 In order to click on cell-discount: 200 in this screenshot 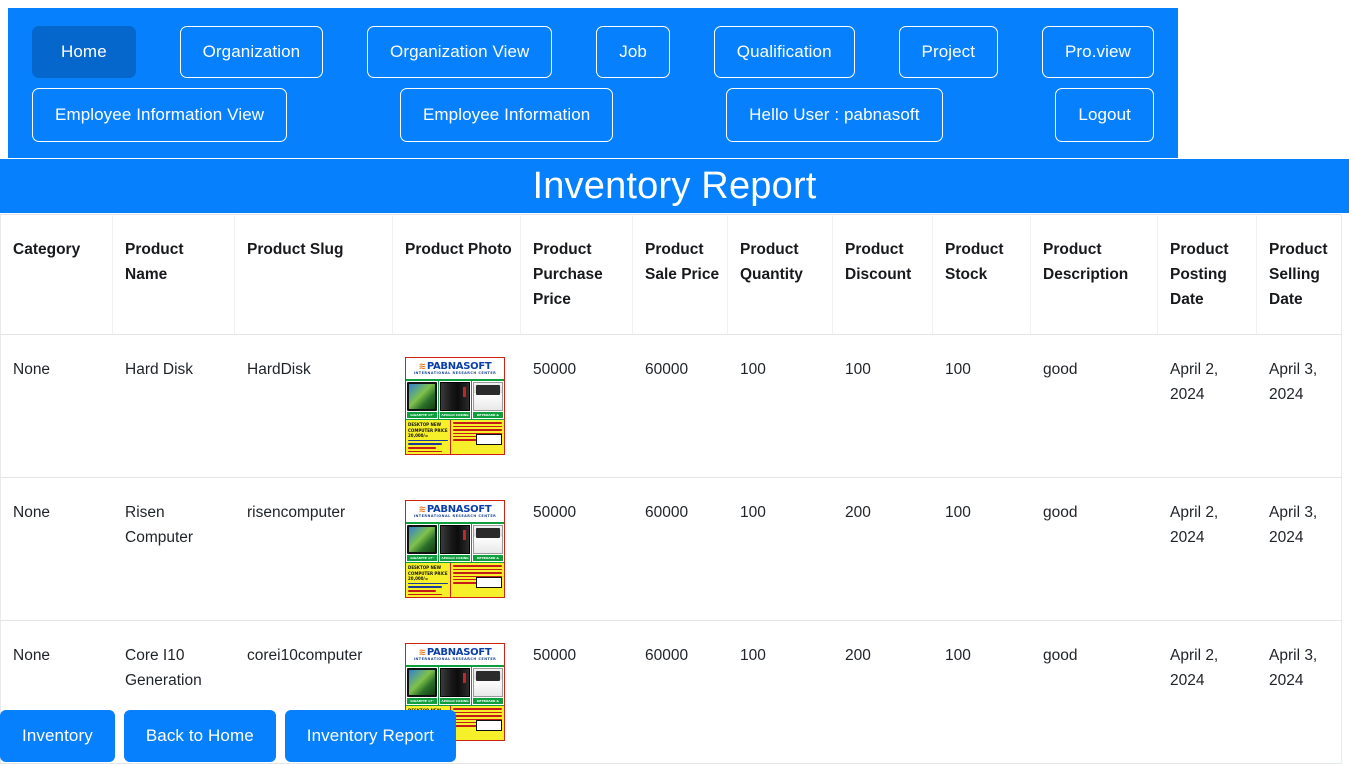, I will do `click(882, 549)`.